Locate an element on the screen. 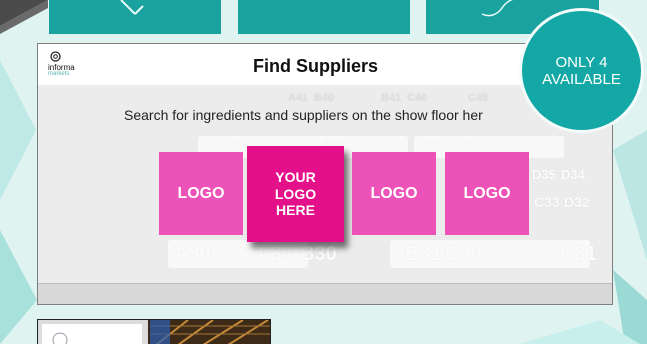  brand-subname: markets is located at coordinates (59, 74).